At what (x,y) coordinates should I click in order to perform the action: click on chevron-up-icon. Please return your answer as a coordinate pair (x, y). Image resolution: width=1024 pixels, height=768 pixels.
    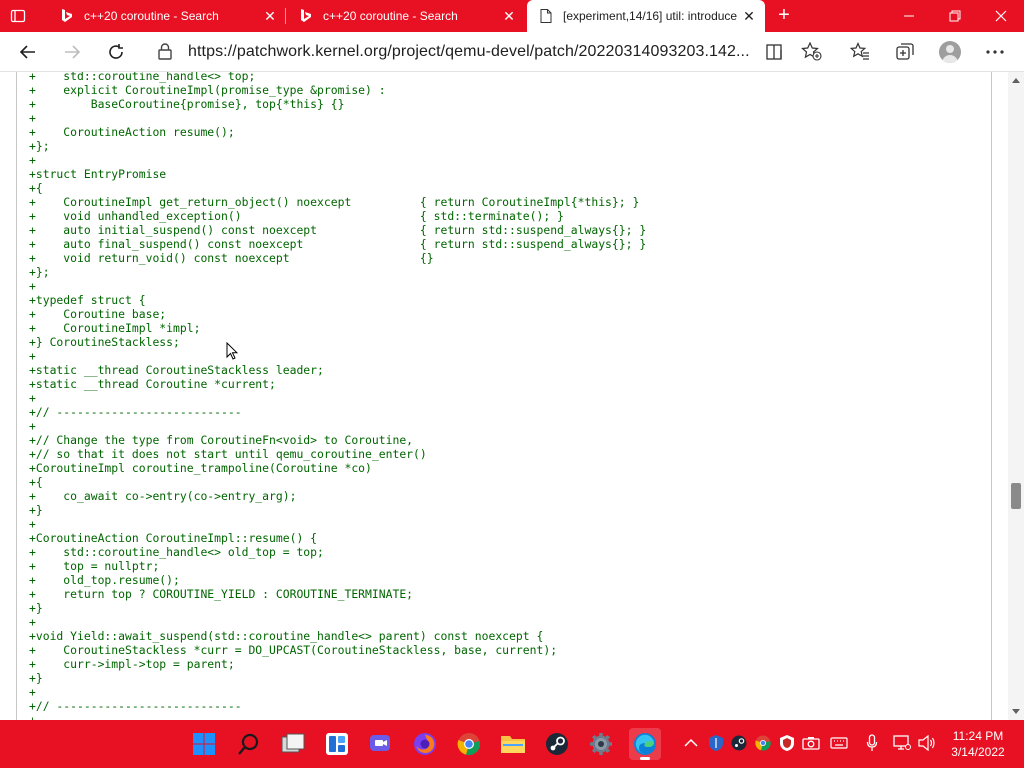
    Looking at the image, I should click on (691, 743).